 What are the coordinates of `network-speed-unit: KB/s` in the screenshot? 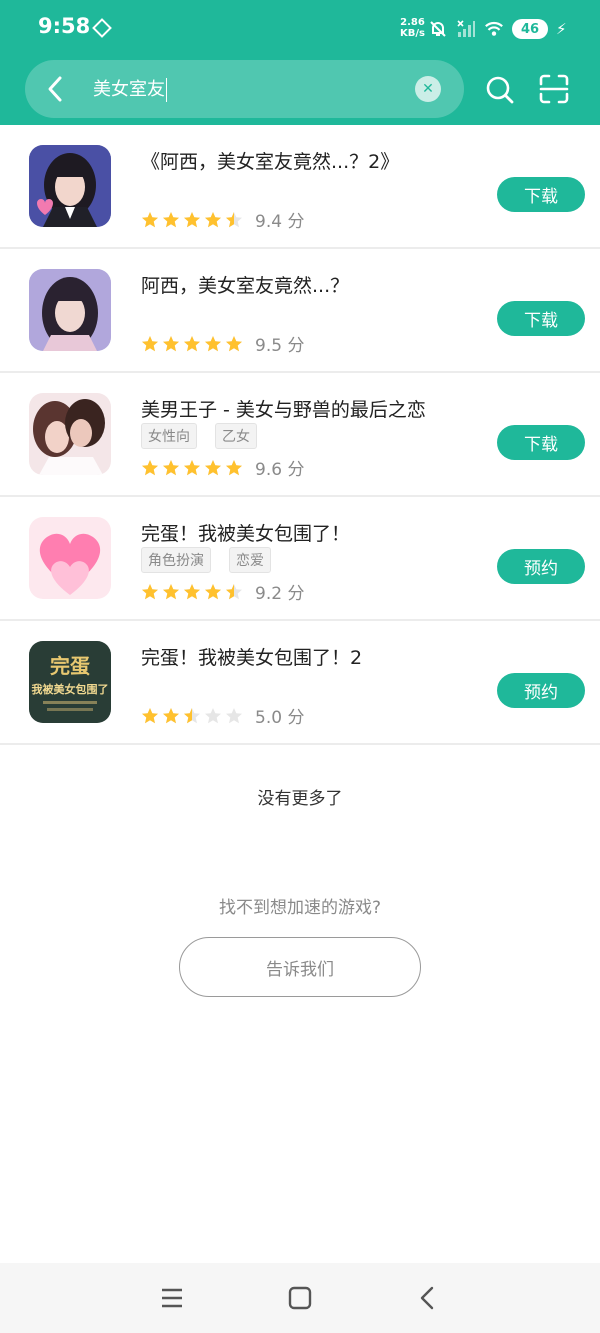 It's located at (412, 33).